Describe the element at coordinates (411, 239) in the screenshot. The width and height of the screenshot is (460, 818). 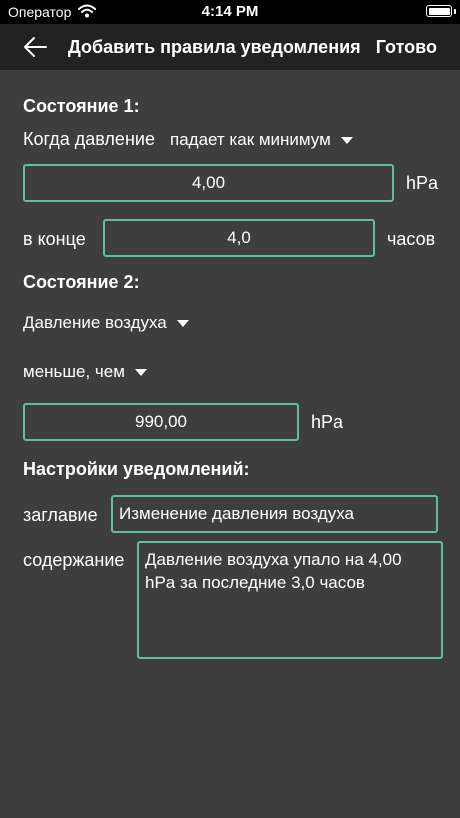
I see `hours-unit: часов` at that location.